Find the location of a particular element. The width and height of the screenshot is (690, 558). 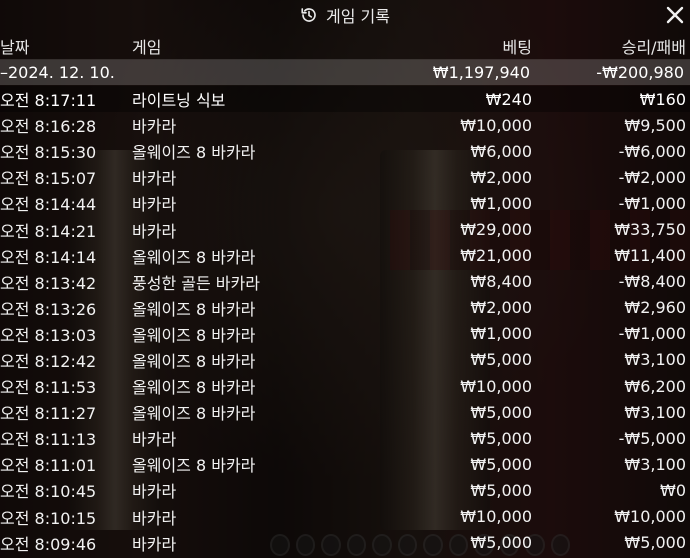

table-row: 오전 8:14:44 바카라 ₩1,000 -₩1,000 is located at coordinates (345, 203).